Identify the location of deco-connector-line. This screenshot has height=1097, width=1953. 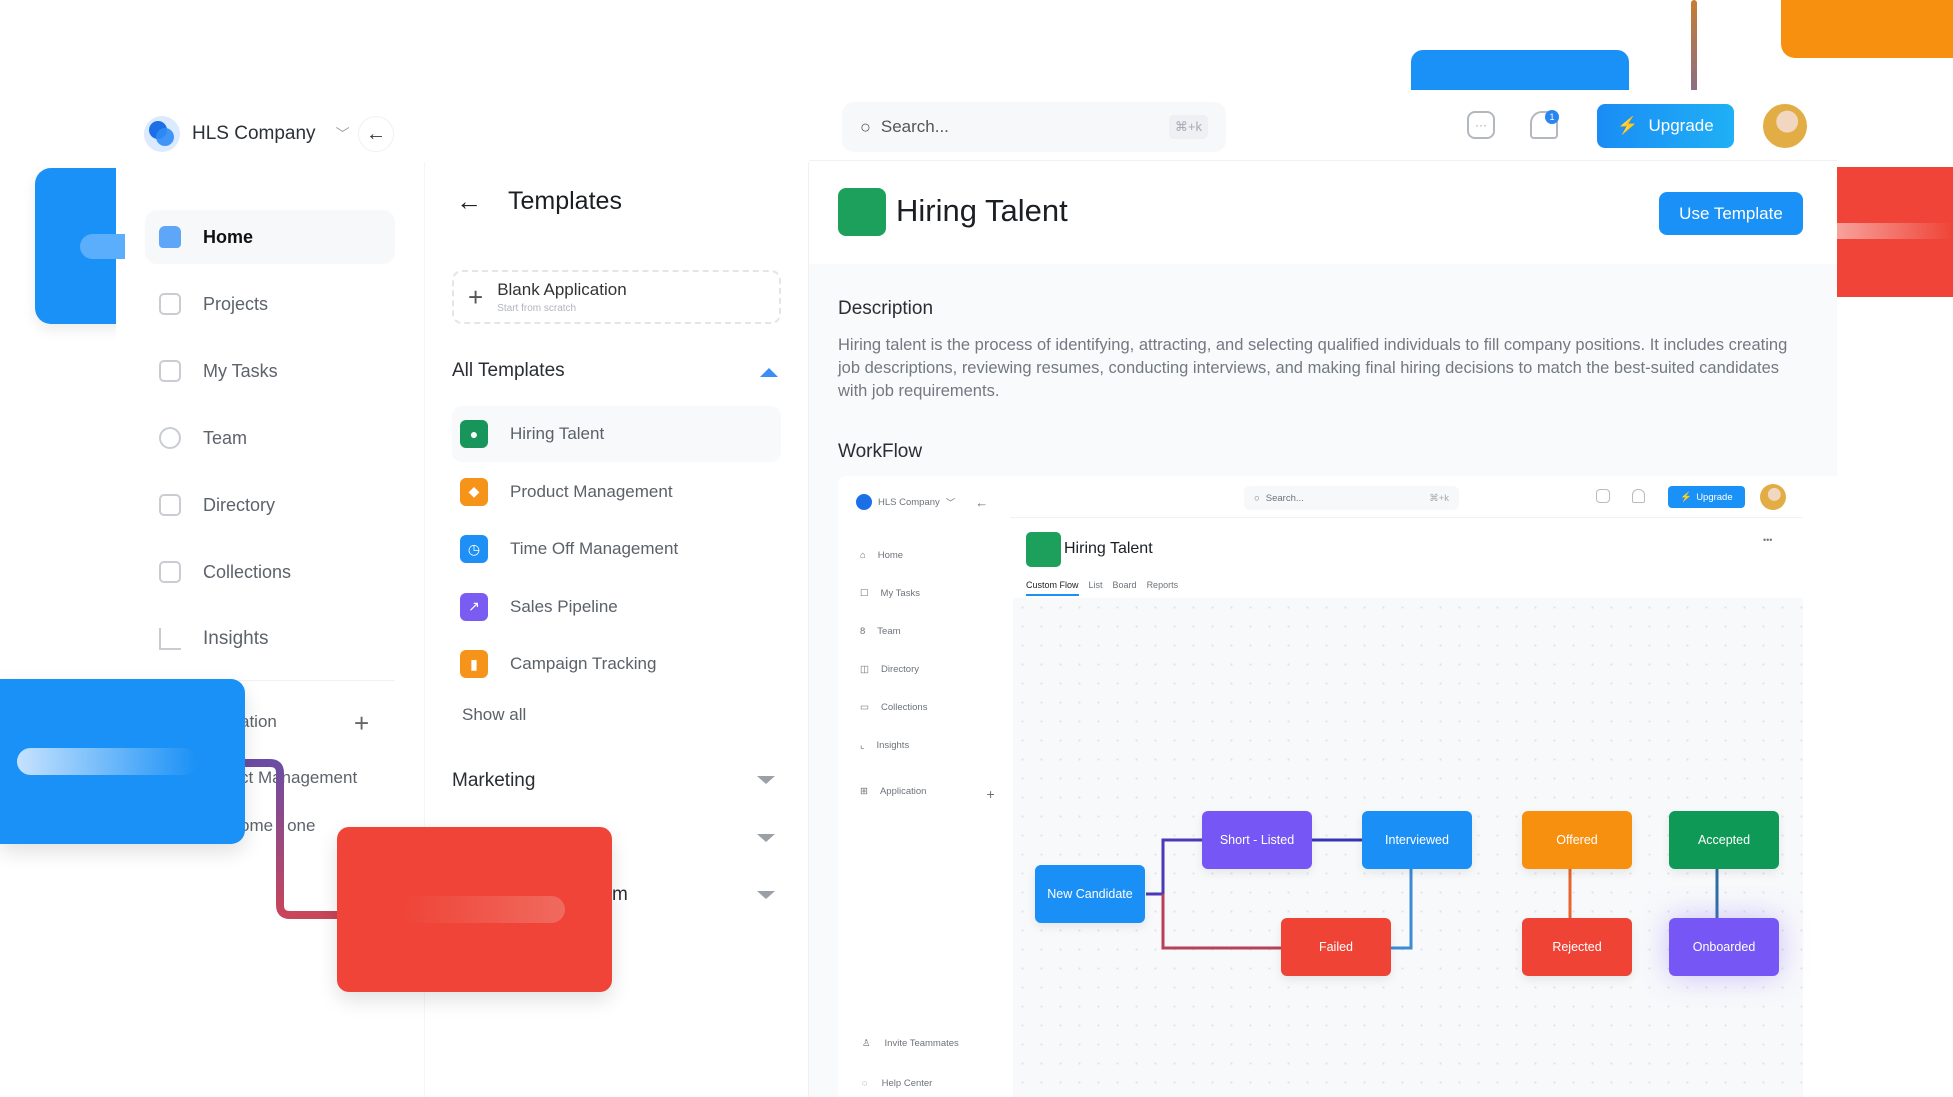
(290, 839).